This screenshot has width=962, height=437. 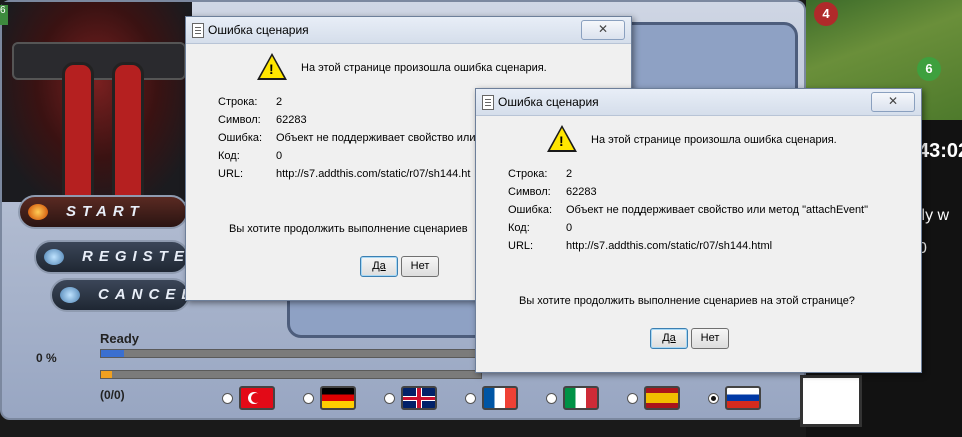 I want to click on radio-en, so click(x=389, y=398).